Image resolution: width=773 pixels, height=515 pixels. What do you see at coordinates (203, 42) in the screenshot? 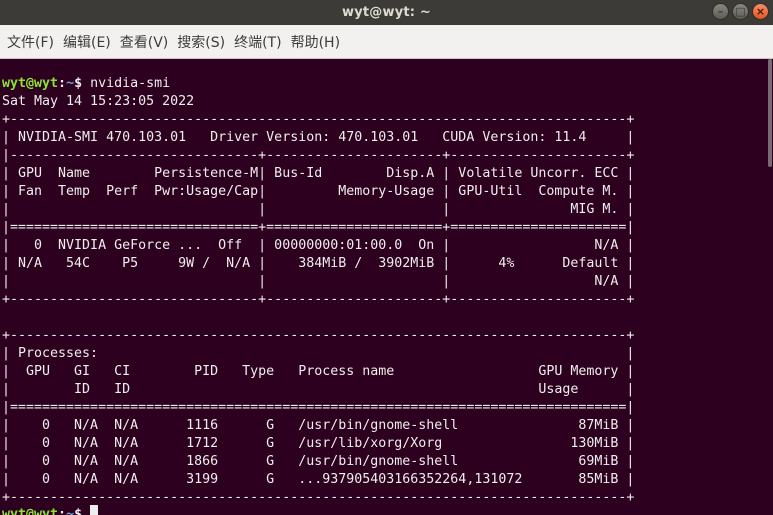
I see `menu-search: 搜索(S)` at bounding box center [203, 42].